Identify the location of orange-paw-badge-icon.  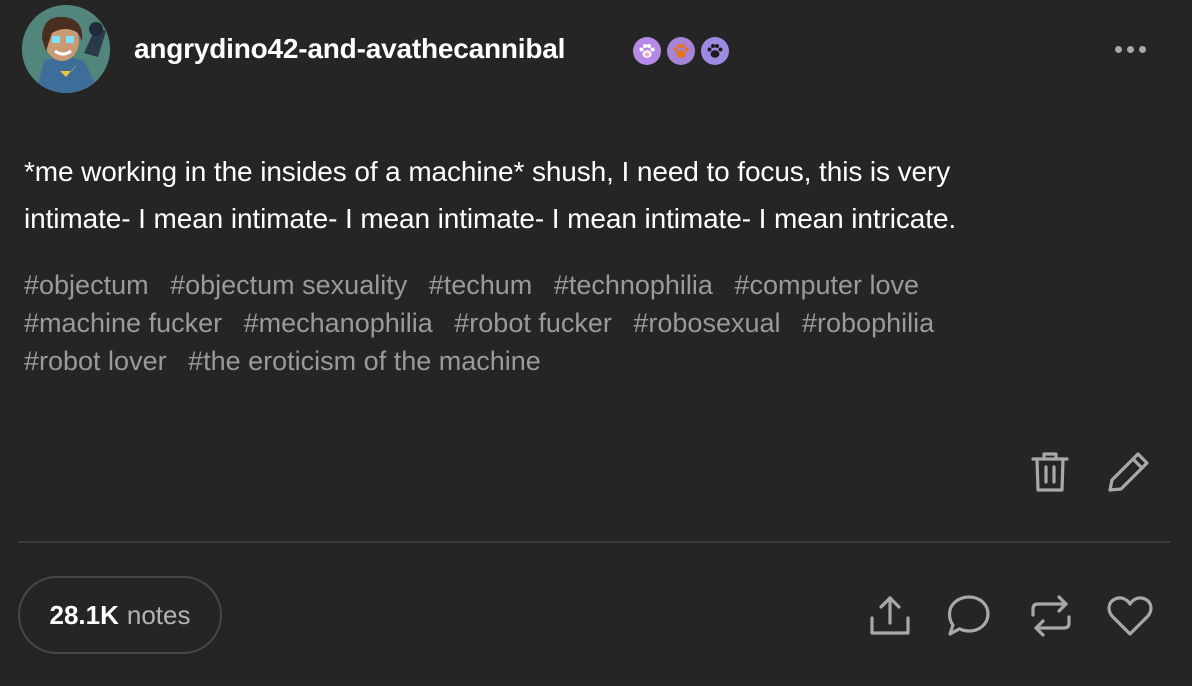
(681, 51).